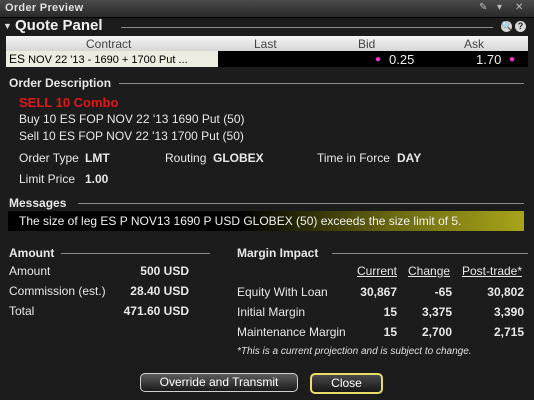 The width and height of the screenshot is (534, 400). I want to click on override-transmit-button: Override and Transmit, so click(219, 382).